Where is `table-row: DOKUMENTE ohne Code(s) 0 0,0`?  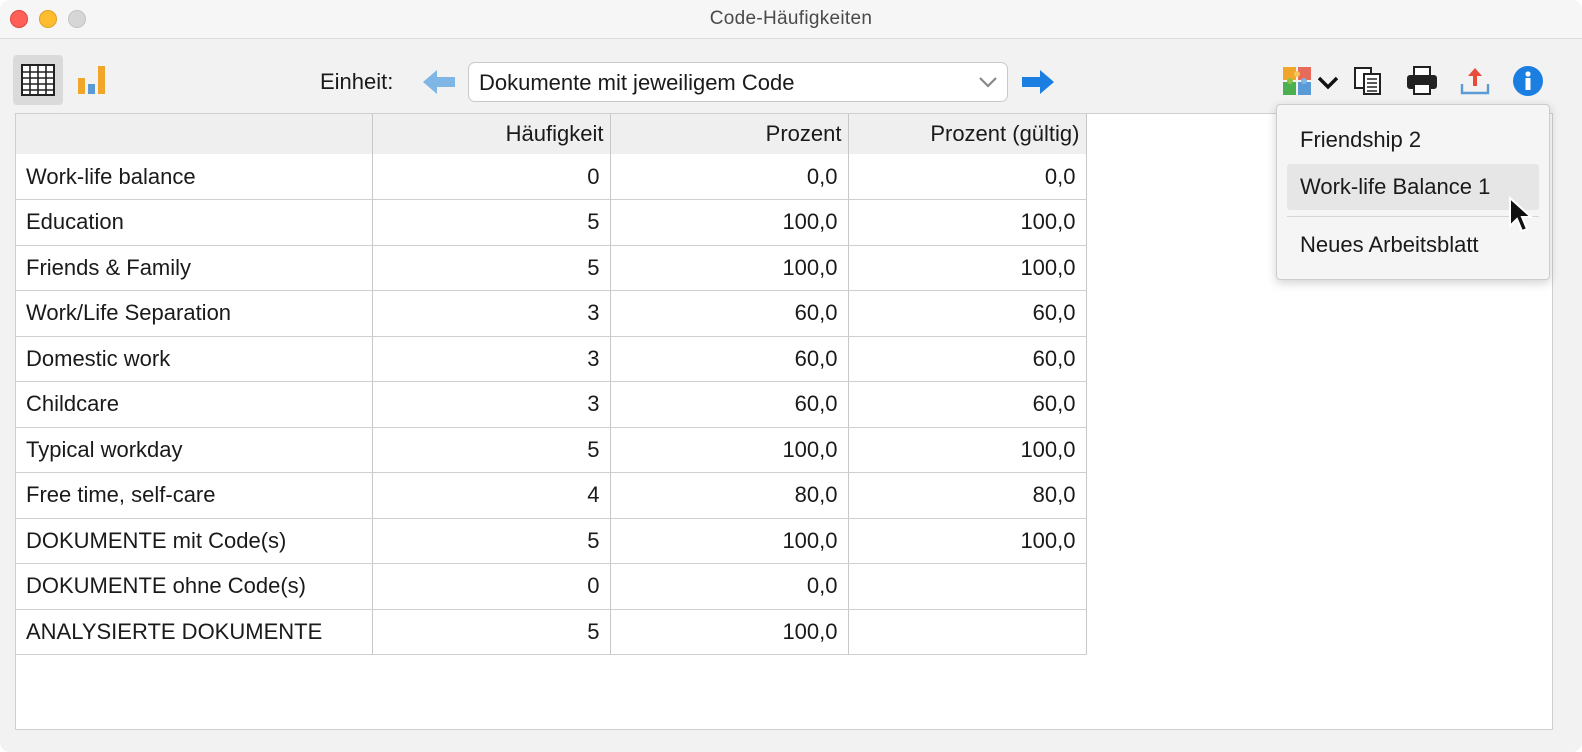
table-row: DOKUMENTE ohne Code(s) 0 0,0 is located at coordinates (551, 586).